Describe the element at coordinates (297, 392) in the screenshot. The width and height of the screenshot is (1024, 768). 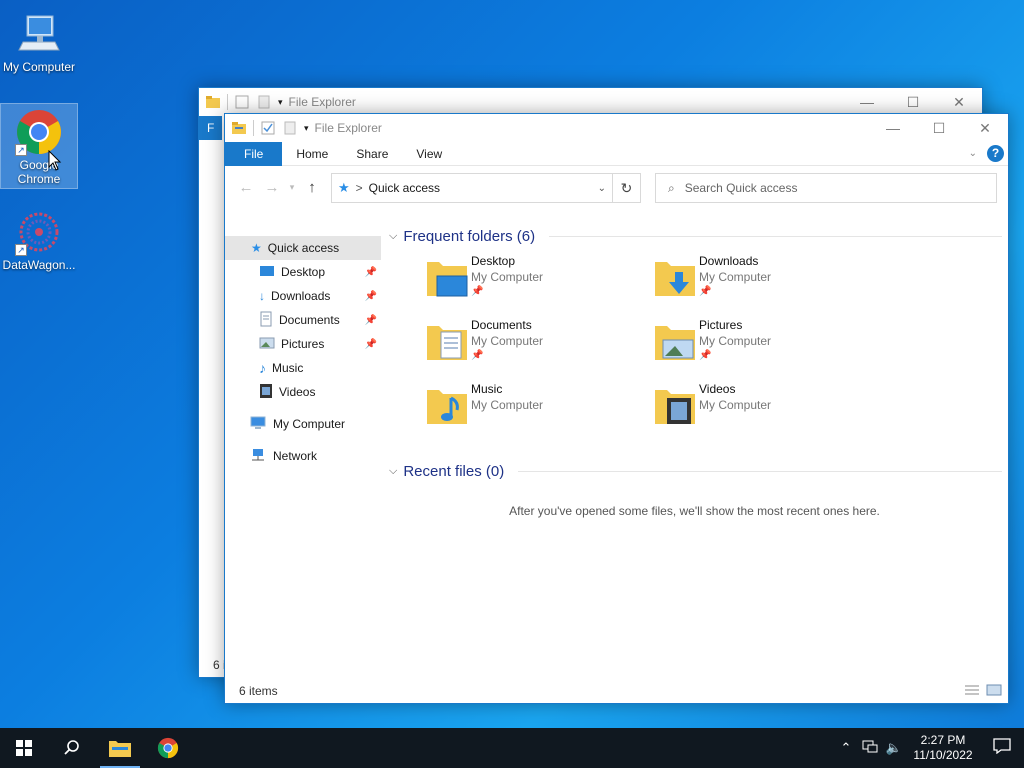
I see `sidebar-item-label: Videos` at that location.